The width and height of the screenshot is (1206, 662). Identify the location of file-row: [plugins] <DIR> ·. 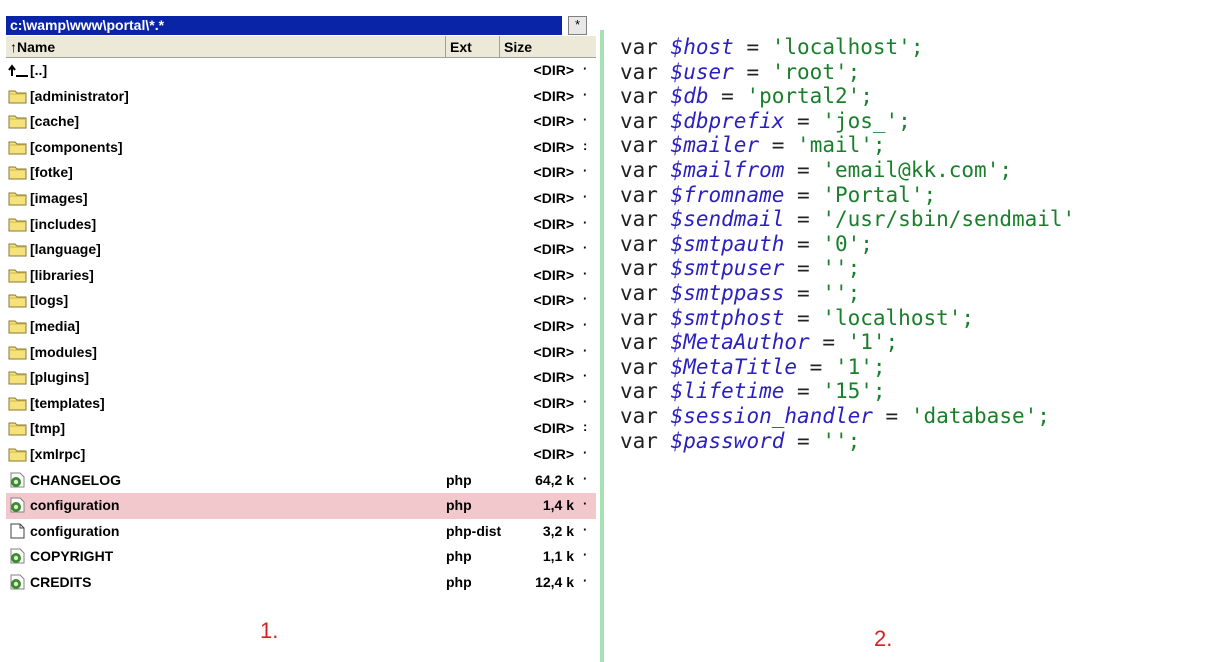
(301, 378).